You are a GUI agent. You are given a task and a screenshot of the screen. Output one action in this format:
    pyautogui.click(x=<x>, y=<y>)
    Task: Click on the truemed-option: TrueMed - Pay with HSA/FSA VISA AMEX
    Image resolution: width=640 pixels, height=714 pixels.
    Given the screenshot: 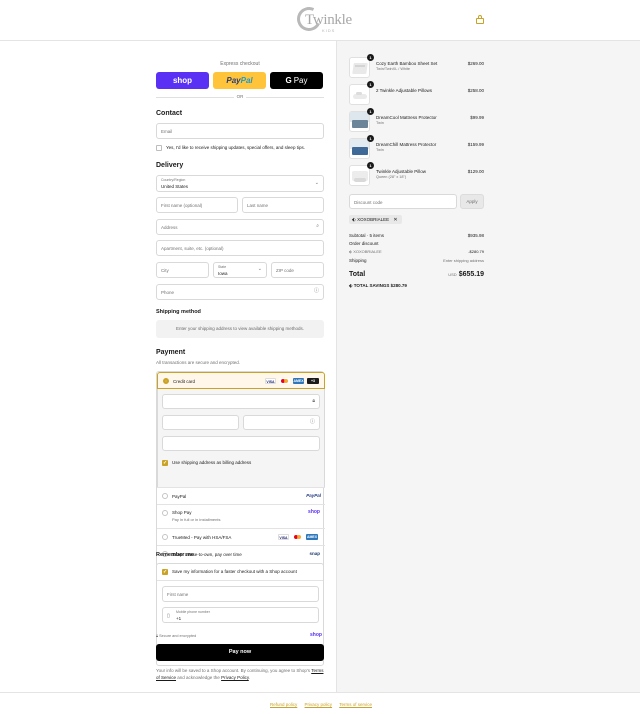 What is the action you would take?
    pyautogui.click(x=241, y=536)
    